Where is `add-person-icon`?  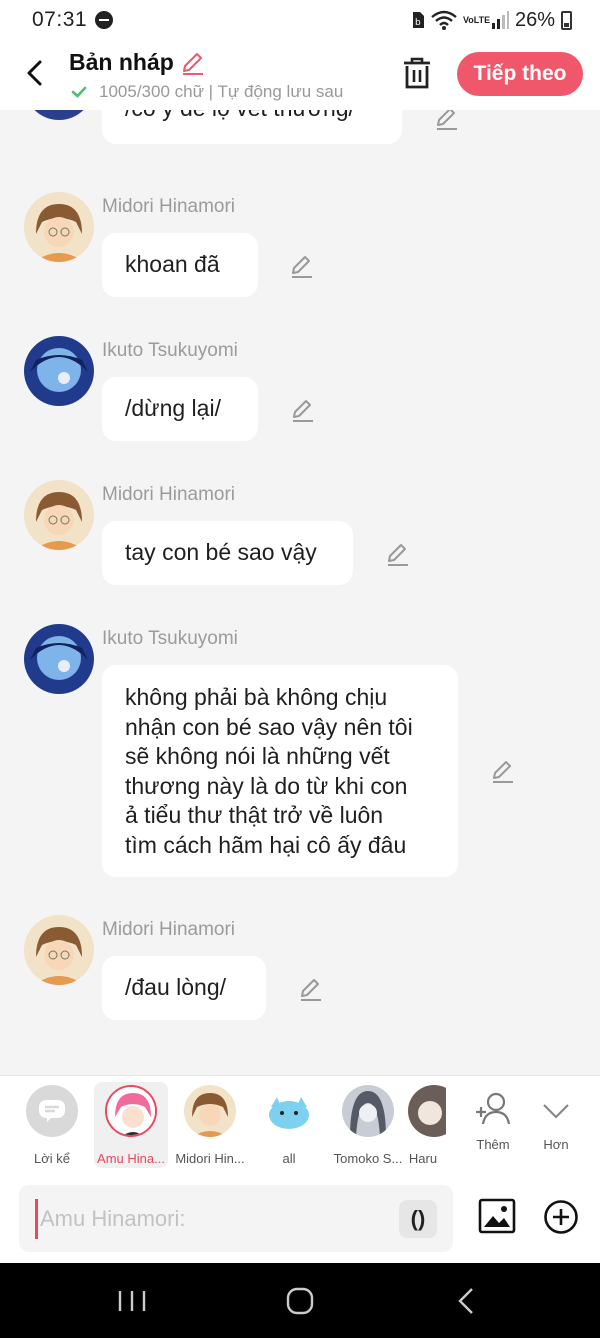
add-person-icon is located at coordinates (493, 1108).